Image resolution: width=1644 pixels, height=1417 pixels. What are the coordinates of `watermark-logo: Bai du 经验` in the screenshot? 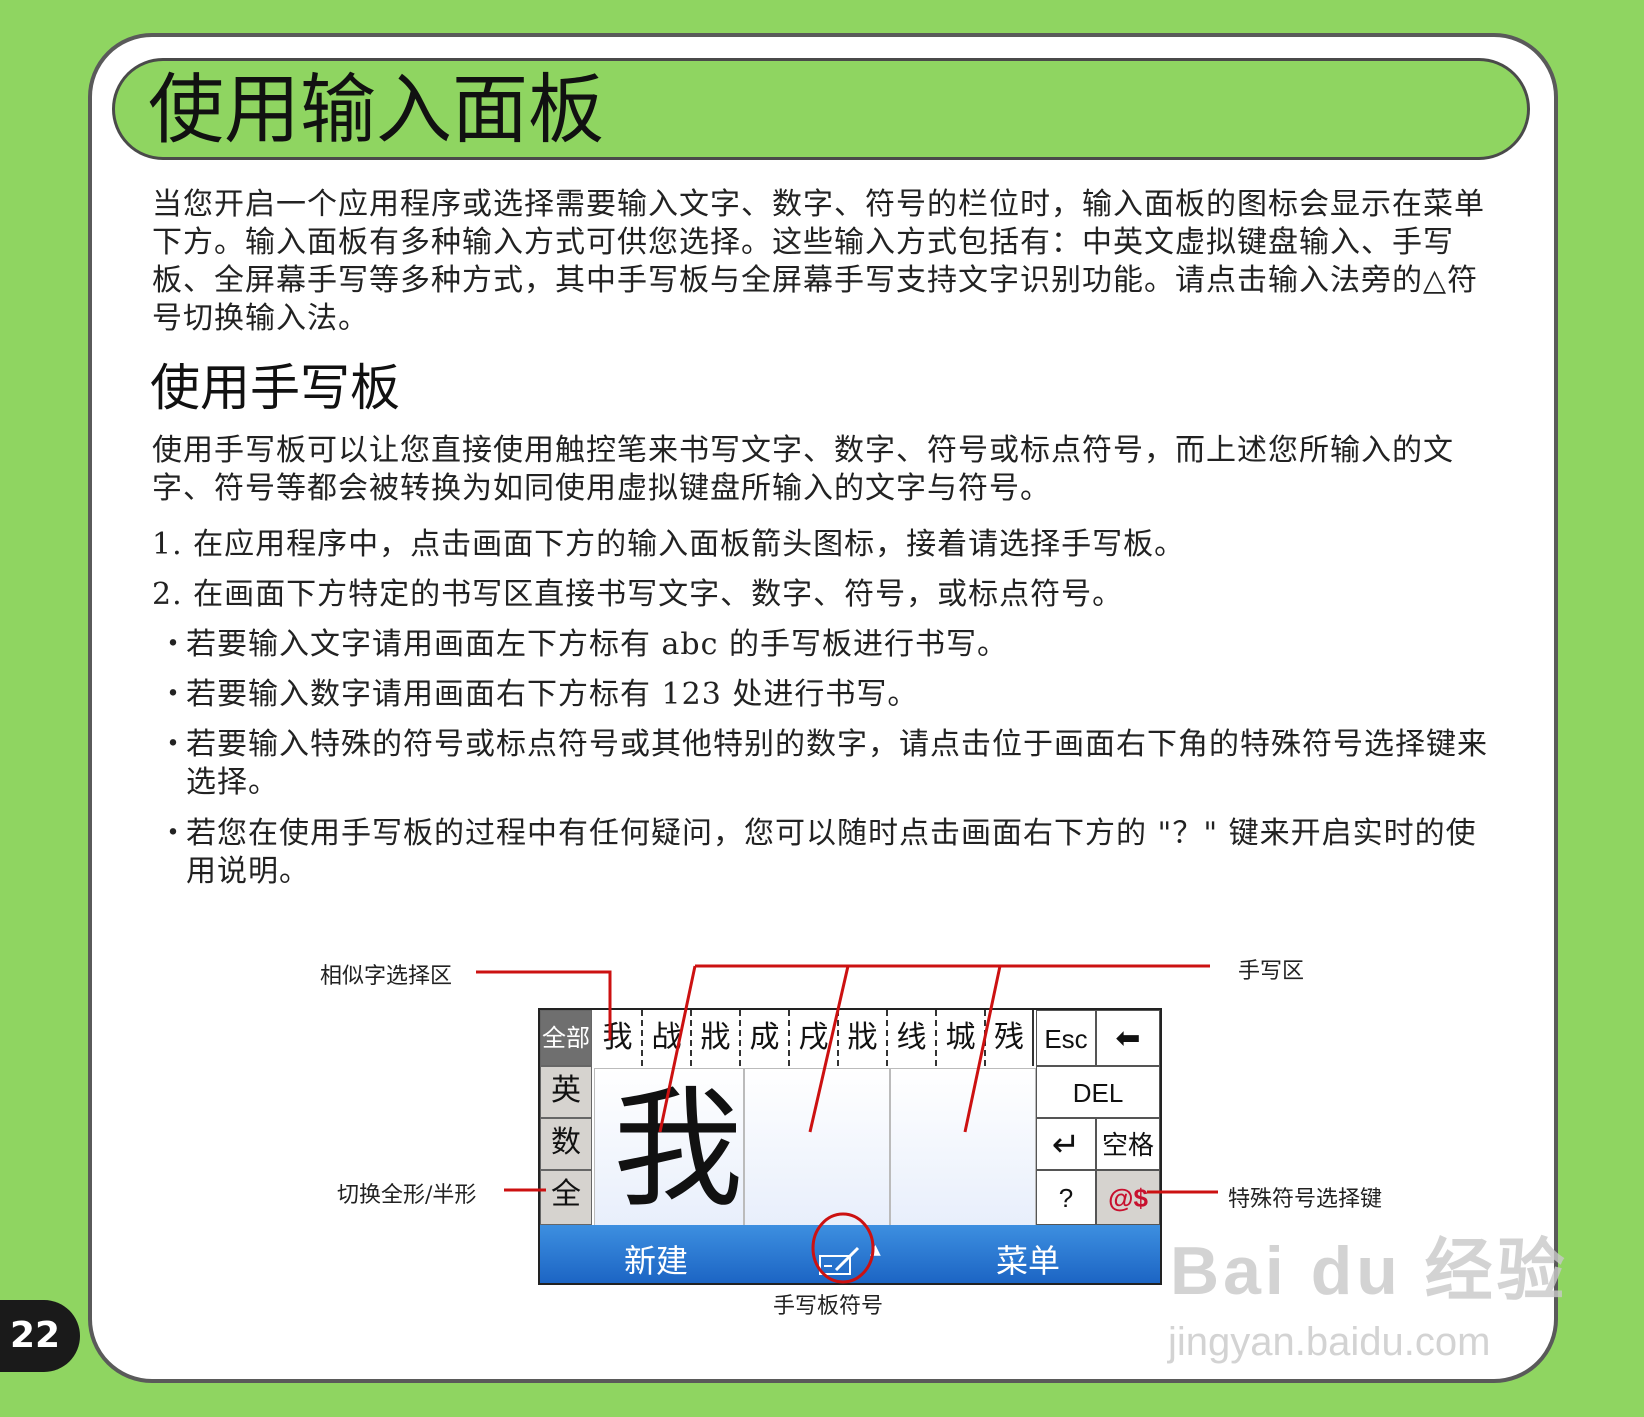 It's located at (1369, 1271).